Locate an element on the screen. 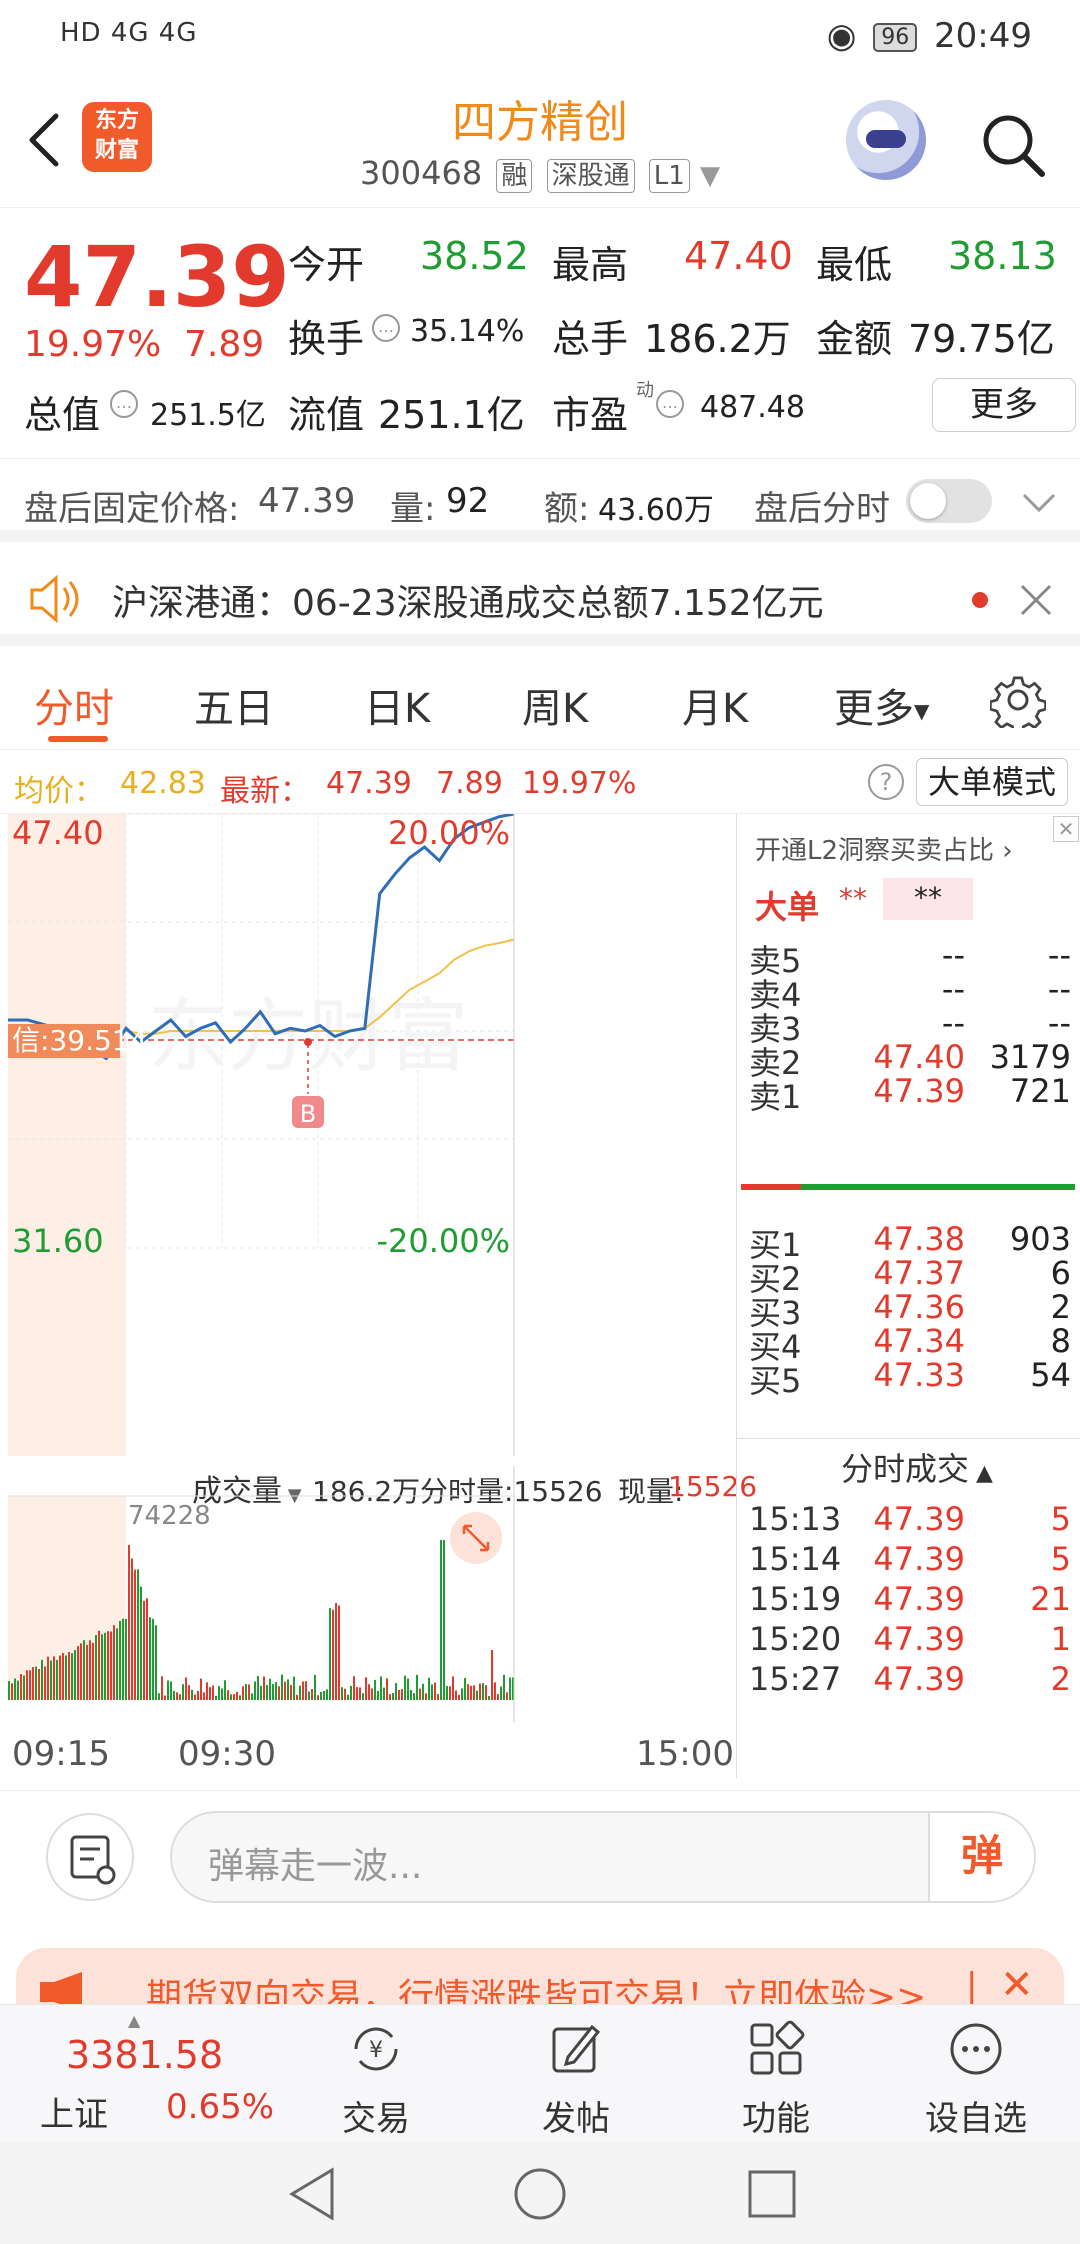 The width and height of the screenshot is (1080, 2244). nav-post: 发帖 is located at coordinates (576, 2074).